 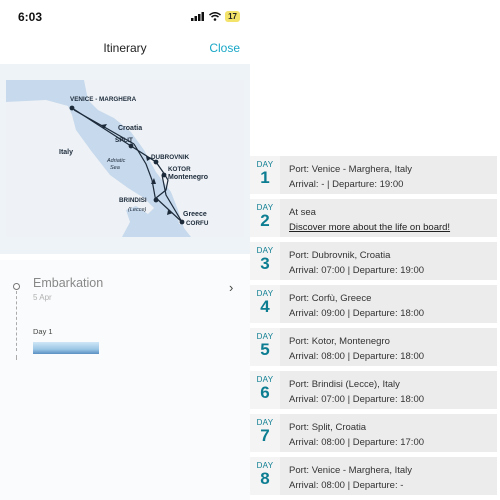 What do you see at coordinates (30, 17) in the screenshot?
I see `status-time: 6:03` at bounding box center [30, 17].